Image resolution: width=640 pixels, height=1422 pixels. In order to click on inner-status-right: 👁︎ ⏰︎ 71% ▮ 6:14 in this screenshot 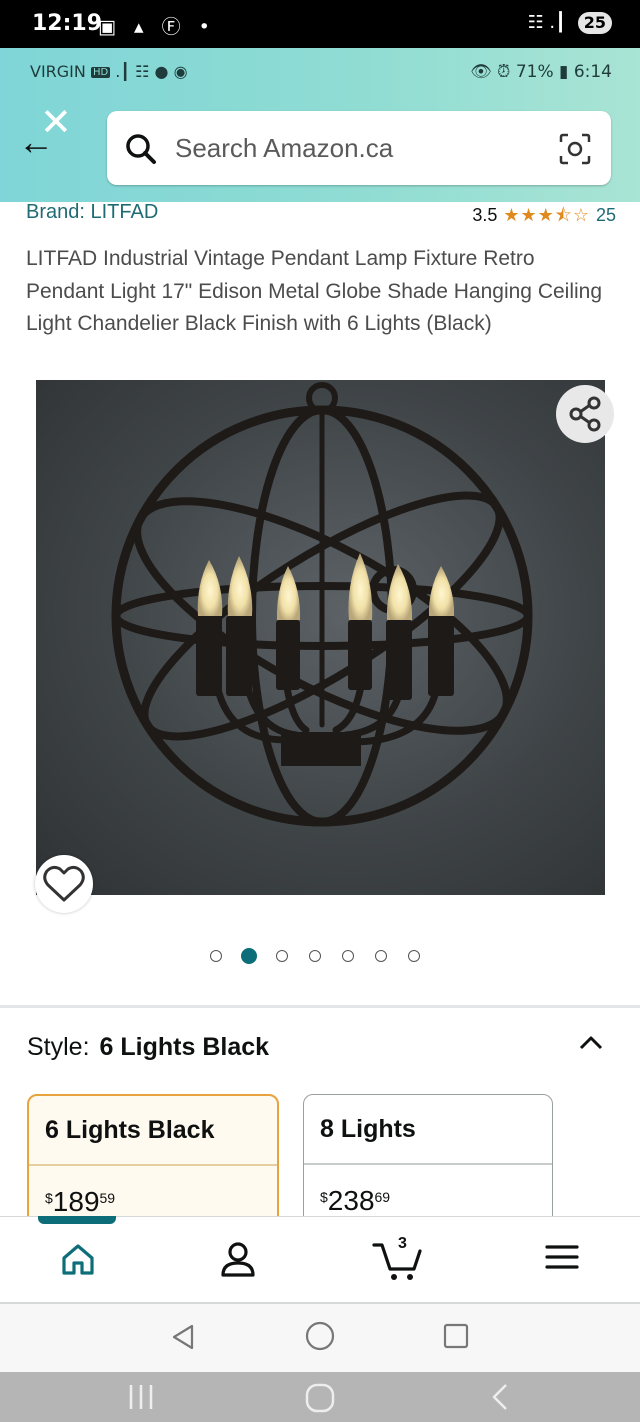, I will do `click(541, 72)`.